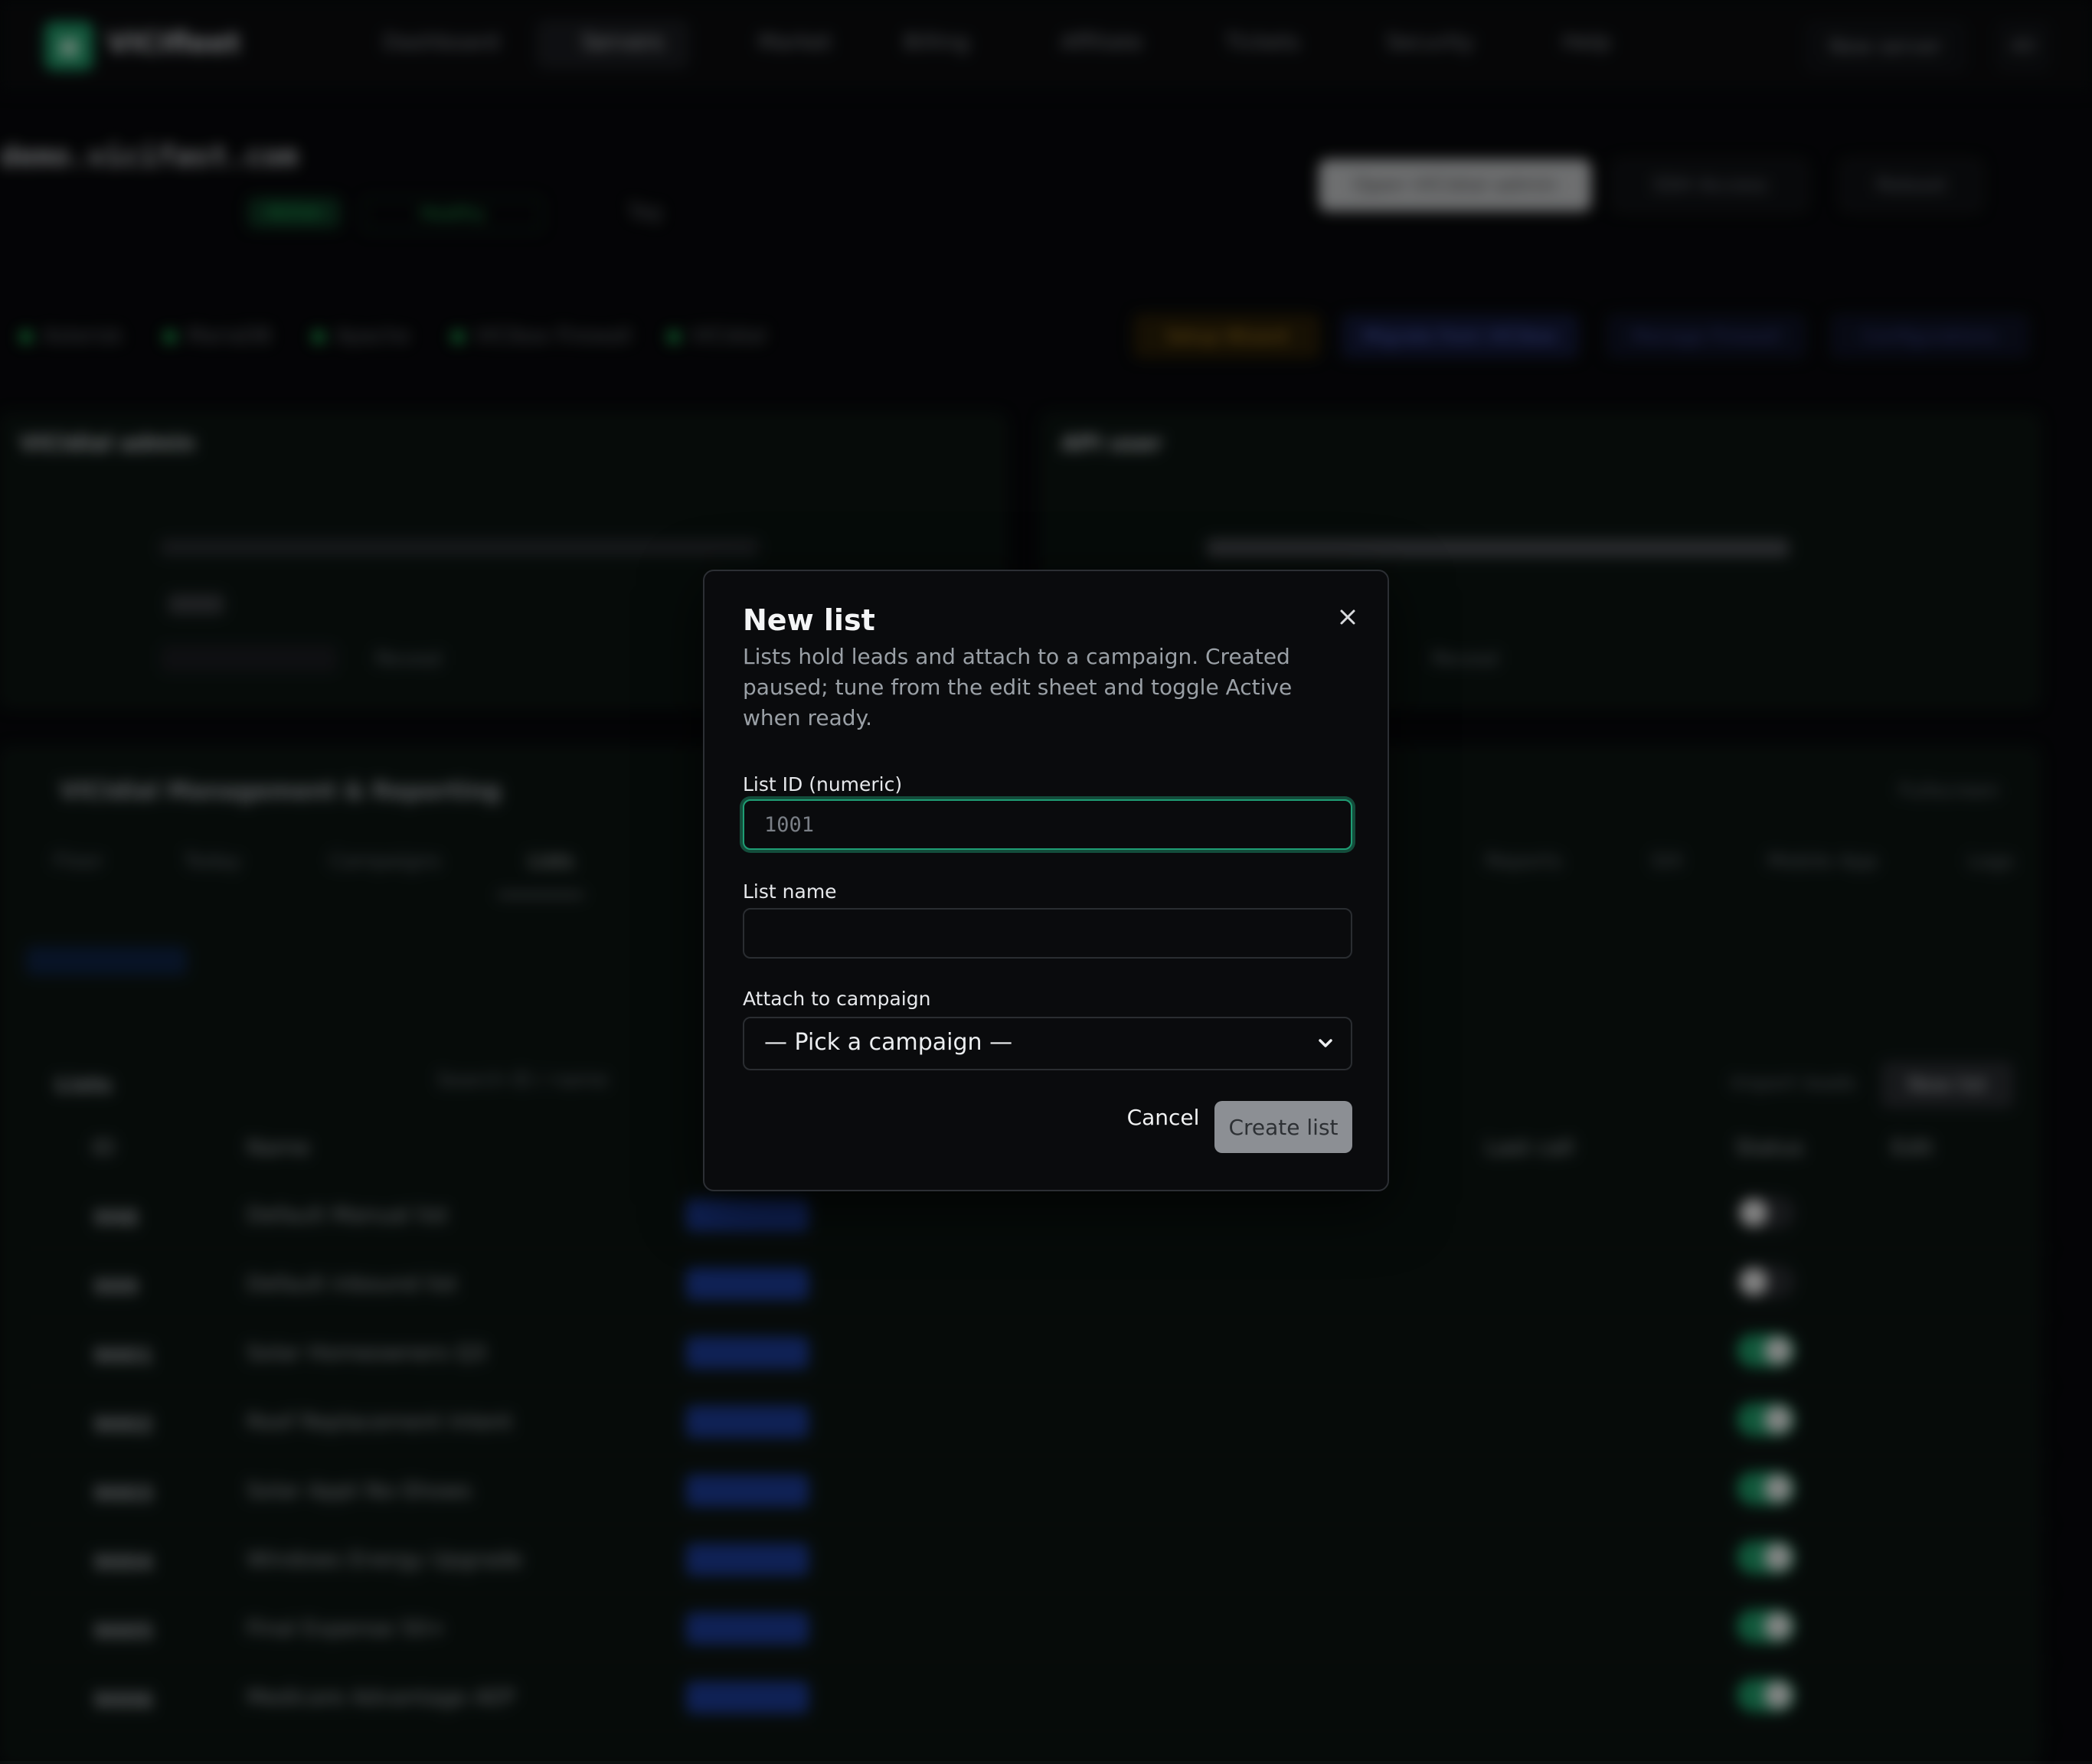 This screenshot has width=2092, height=1764. Describe the element at coordinates (1283, 1127) in the screenshot. I see `create-list-button: Create list` at that location.